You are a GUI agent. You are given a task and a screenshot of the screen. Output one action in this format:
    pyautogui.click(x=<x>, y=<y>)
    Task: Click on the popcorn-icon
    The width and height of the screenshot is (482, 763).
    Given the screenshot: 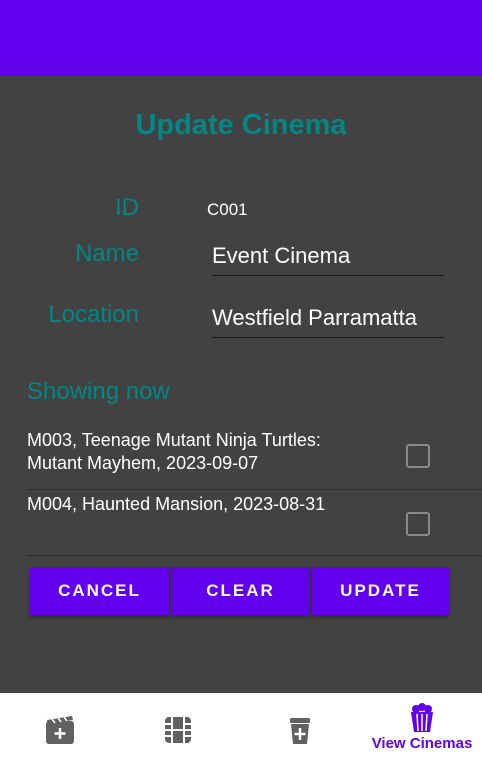 What is the action you would take?
    pyautogui.click(x=422, y=717)
    